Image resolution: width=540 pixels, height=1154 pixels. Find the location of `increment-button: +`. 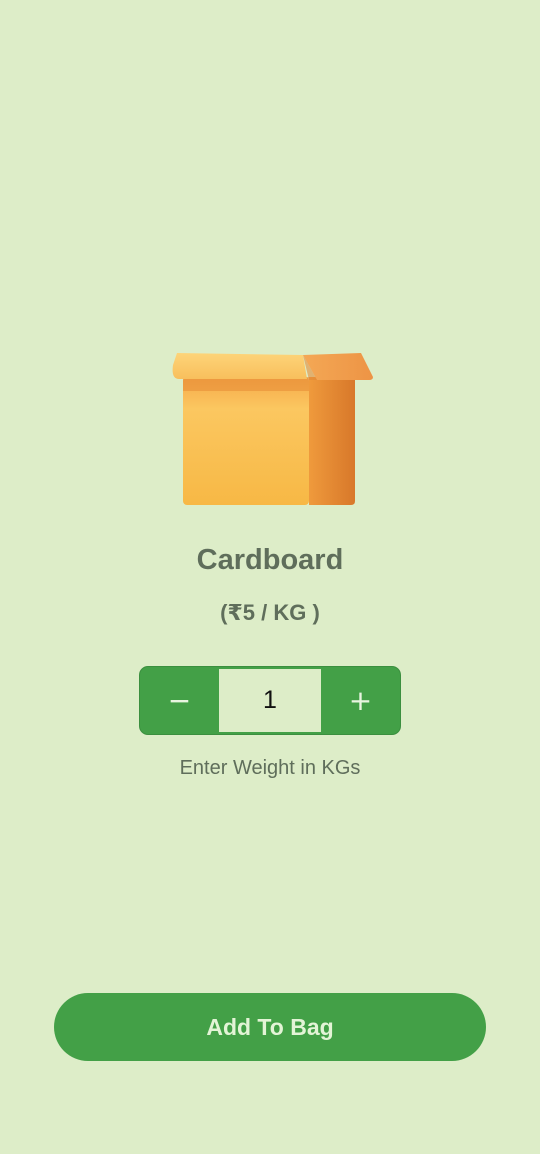

increment-button: + is located at coordinates (360, 700).